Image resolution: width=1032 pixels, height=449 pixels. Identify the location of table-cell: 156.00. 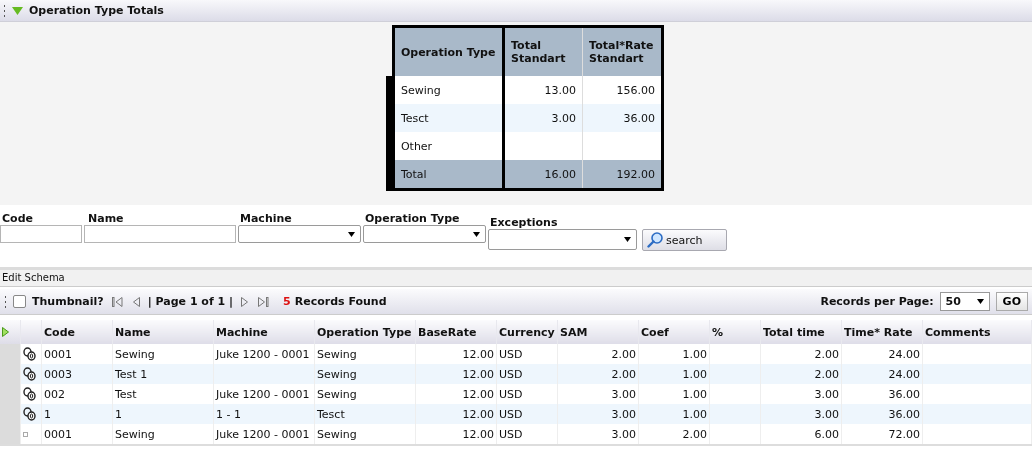
(622, 90).